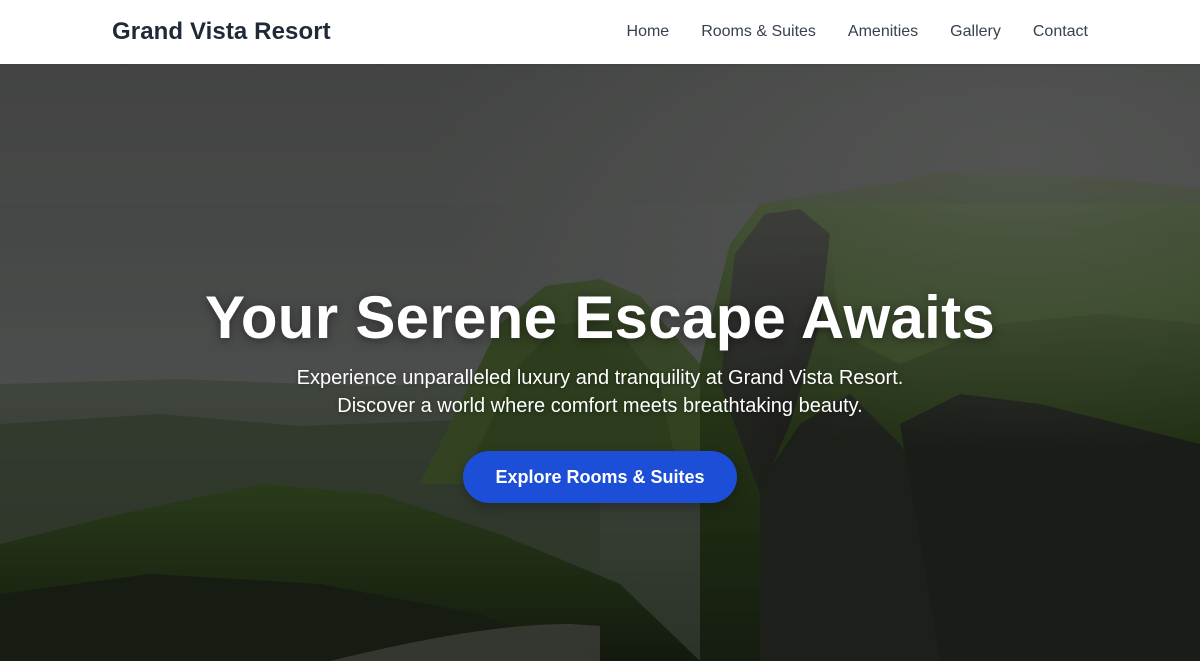 This screenshot has height=661, width=1200. What do you see at coordinates (1060, 31) in the screenshot?
I see `nav-link-contact: Contact` at bounding box center [1060, 31].